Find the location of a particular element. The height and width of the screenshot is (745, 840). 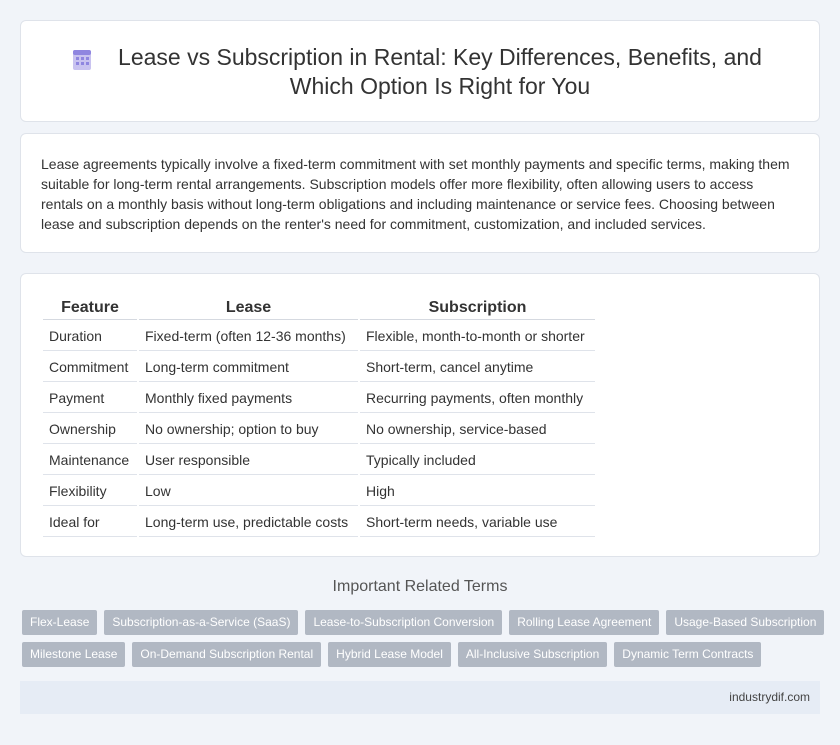

tag-rolling-lease: Rolling Lease Agreement is located at coordinates (584, 622).